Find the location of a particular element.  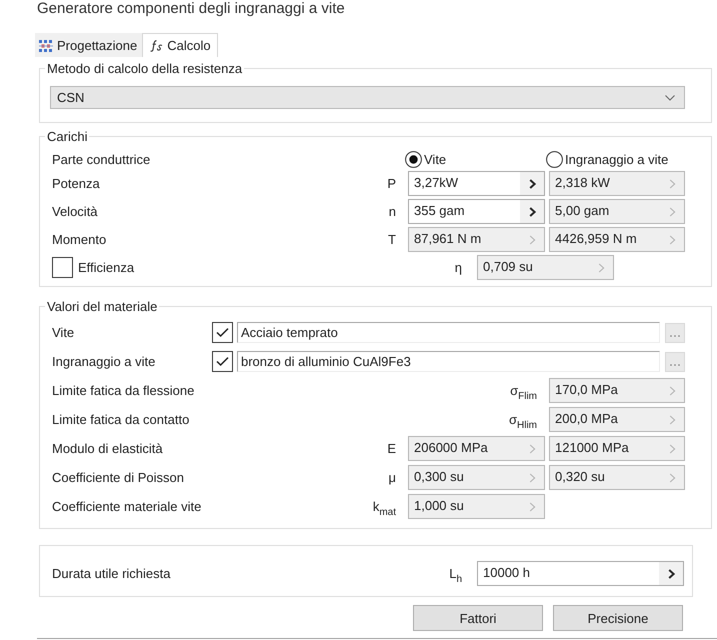

group-title: Valori del materiale is located at coordinates (102, 306).